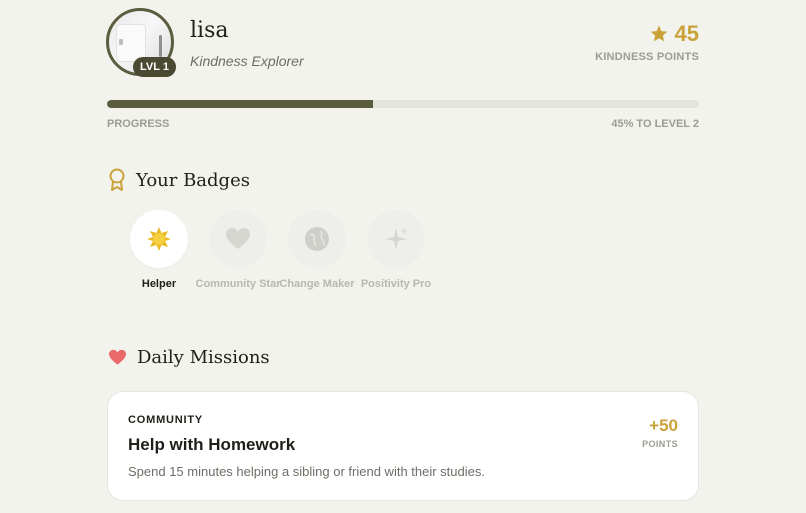 The width and height of the screenshot is (806, 513). Describe the element at coordinates (658, 33) in the screenshot. I see `star-icon` at that location.